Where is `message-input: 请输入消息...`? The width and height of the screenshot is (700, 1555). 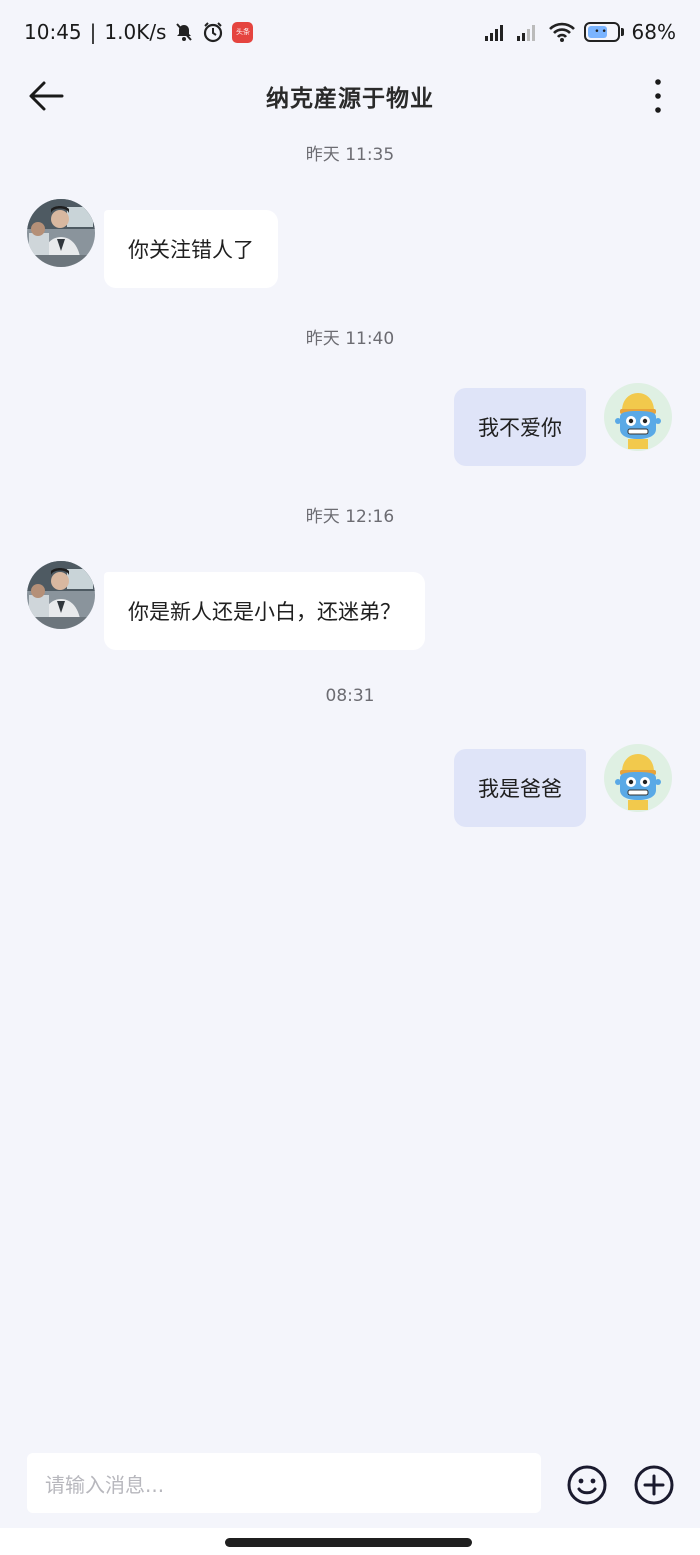 message-input: 请输入消息... is located at coordinates (284, 1483).